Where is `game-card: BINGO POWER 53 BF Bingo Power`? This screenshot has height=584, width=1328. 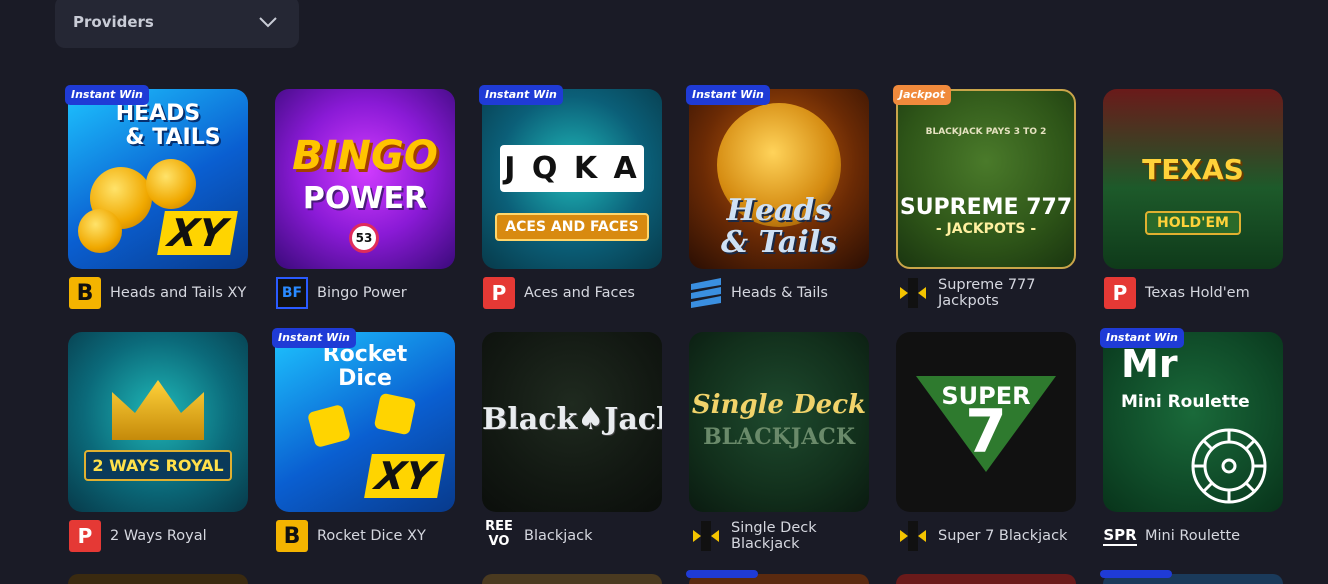
game-card: BINGO POWER 53 BF Bingo Power is located at coordinates (365, 200).